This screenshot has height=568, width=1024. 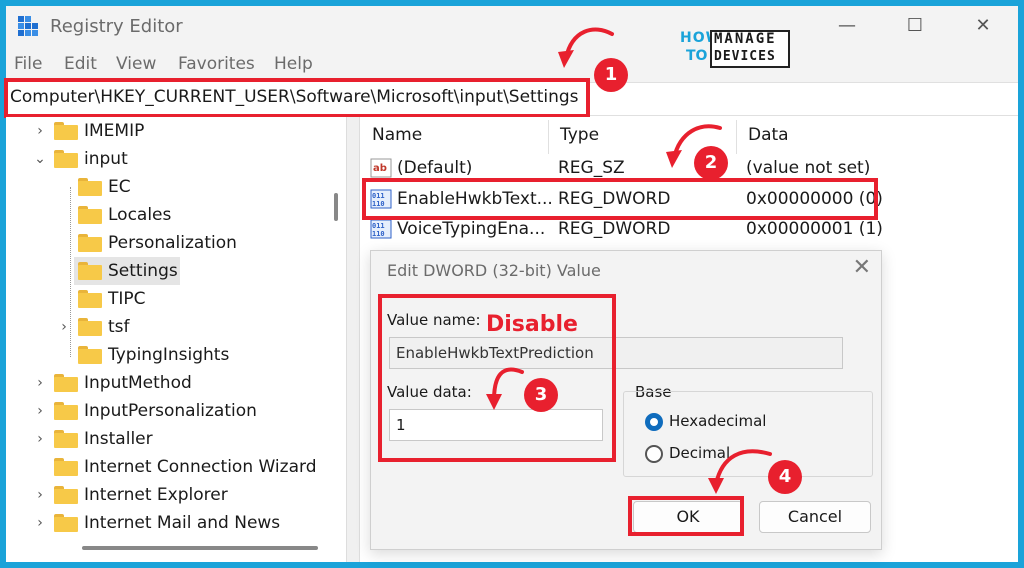 I want to click on arrowhead-3-icon, so click(x=494, y=402).